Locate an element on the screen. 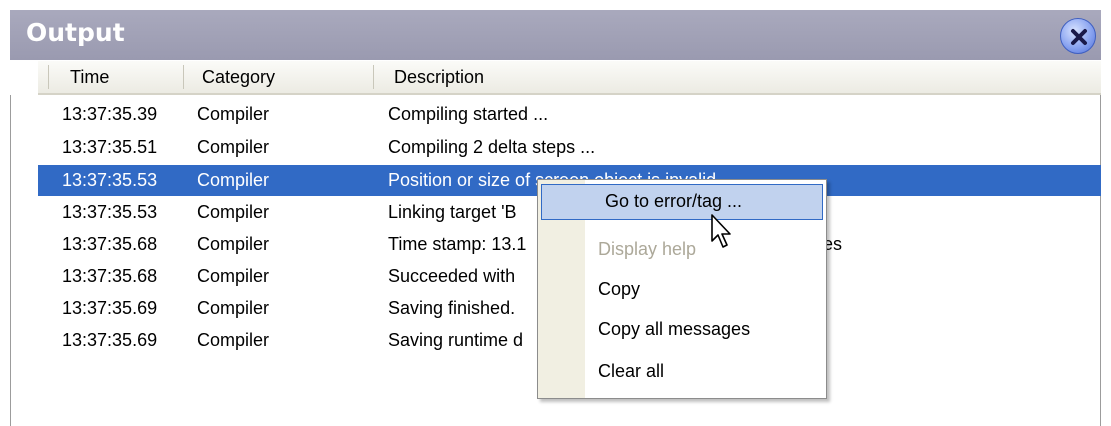  panel-title: Output is located at coordinates (75, 32).